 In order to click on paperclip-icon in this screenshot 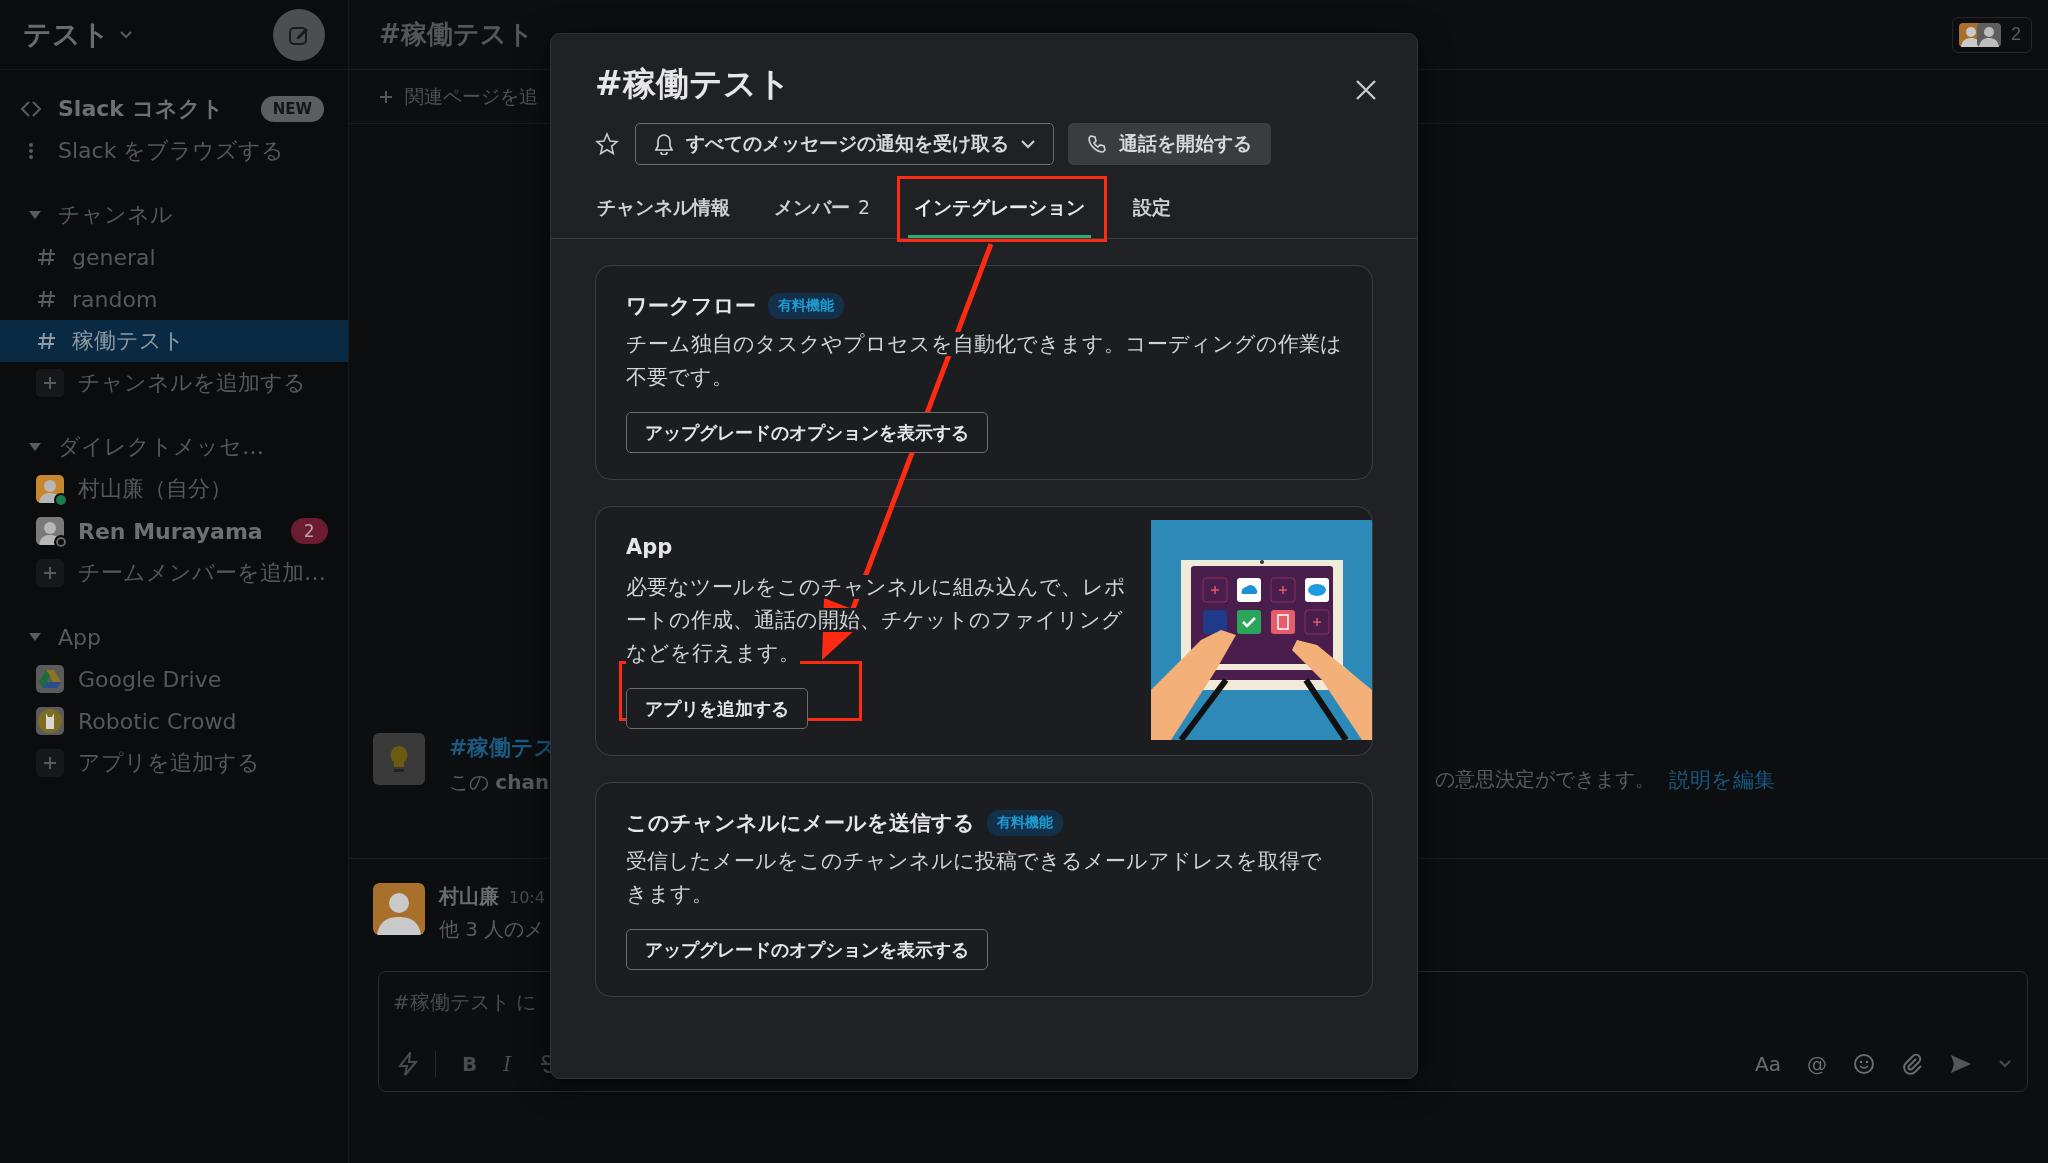, I will do `click(1912, 1064)`.